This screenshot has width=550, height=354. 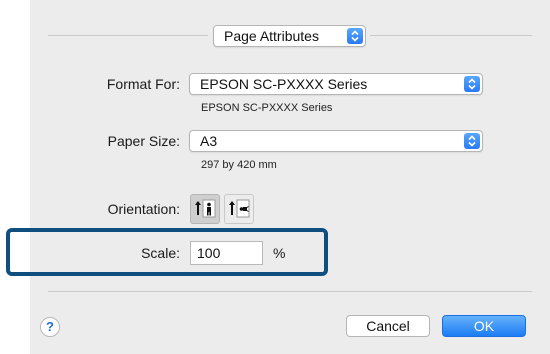 I want to click on format-for-popup: EPSON SC-PXXXX Series, so click(x=336, y=84).